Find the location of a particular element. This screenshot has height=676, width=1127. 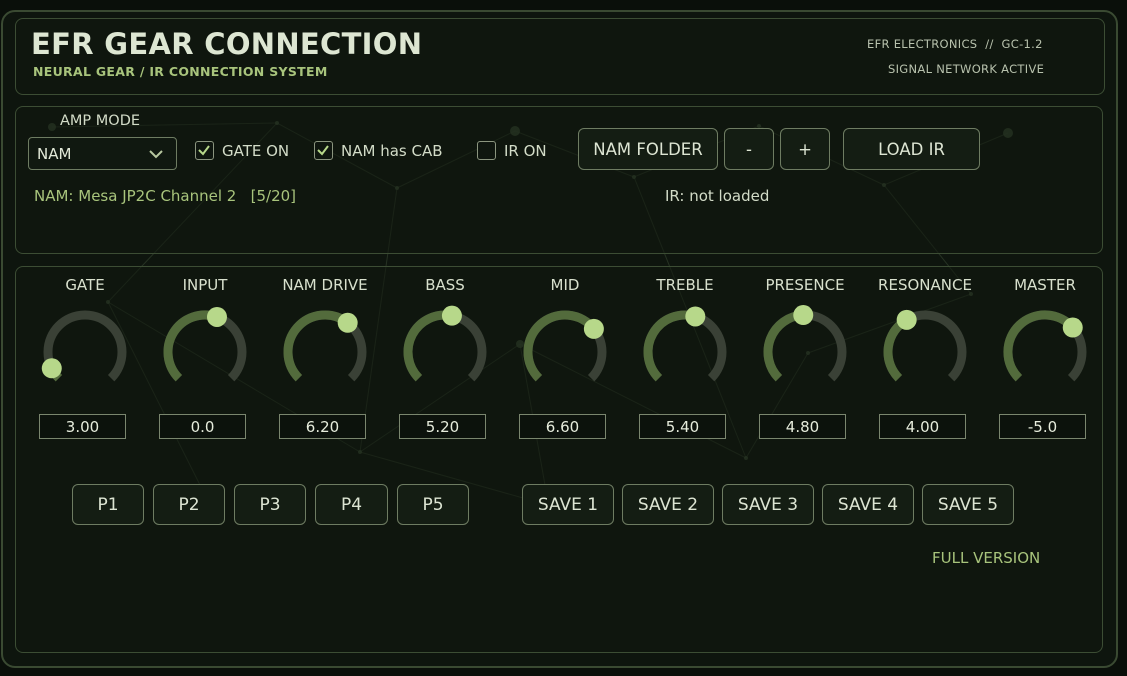

preset-button-4: P4 is located at coordinates (351, 504).